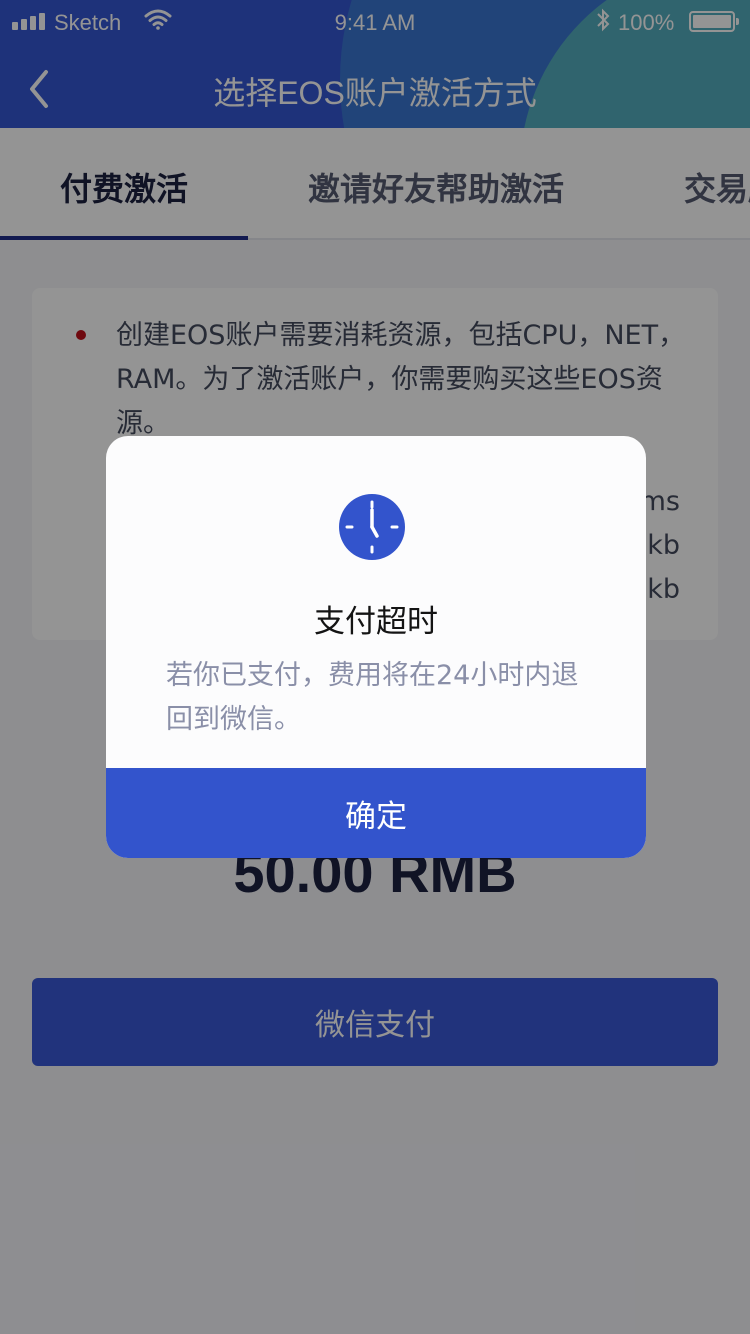 This screenshot has height=1334, width=750. Describe the element at coordinates (372, 697) in the screenshot. I see `dialog-message: 若你已支付，费用将在24小时内退回到微信。` at that location.